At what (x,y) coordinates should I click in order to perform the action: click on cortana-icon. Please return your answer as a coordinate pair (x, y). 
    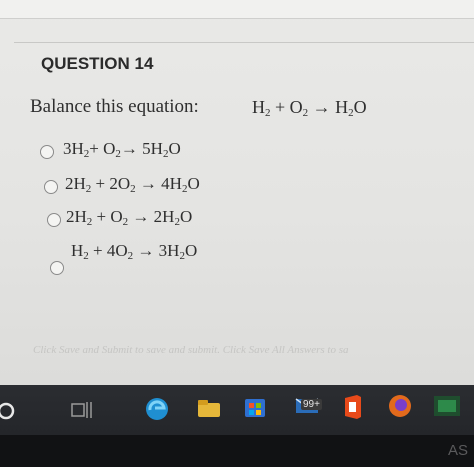
    Looking at the image, I should click on (10, 413).